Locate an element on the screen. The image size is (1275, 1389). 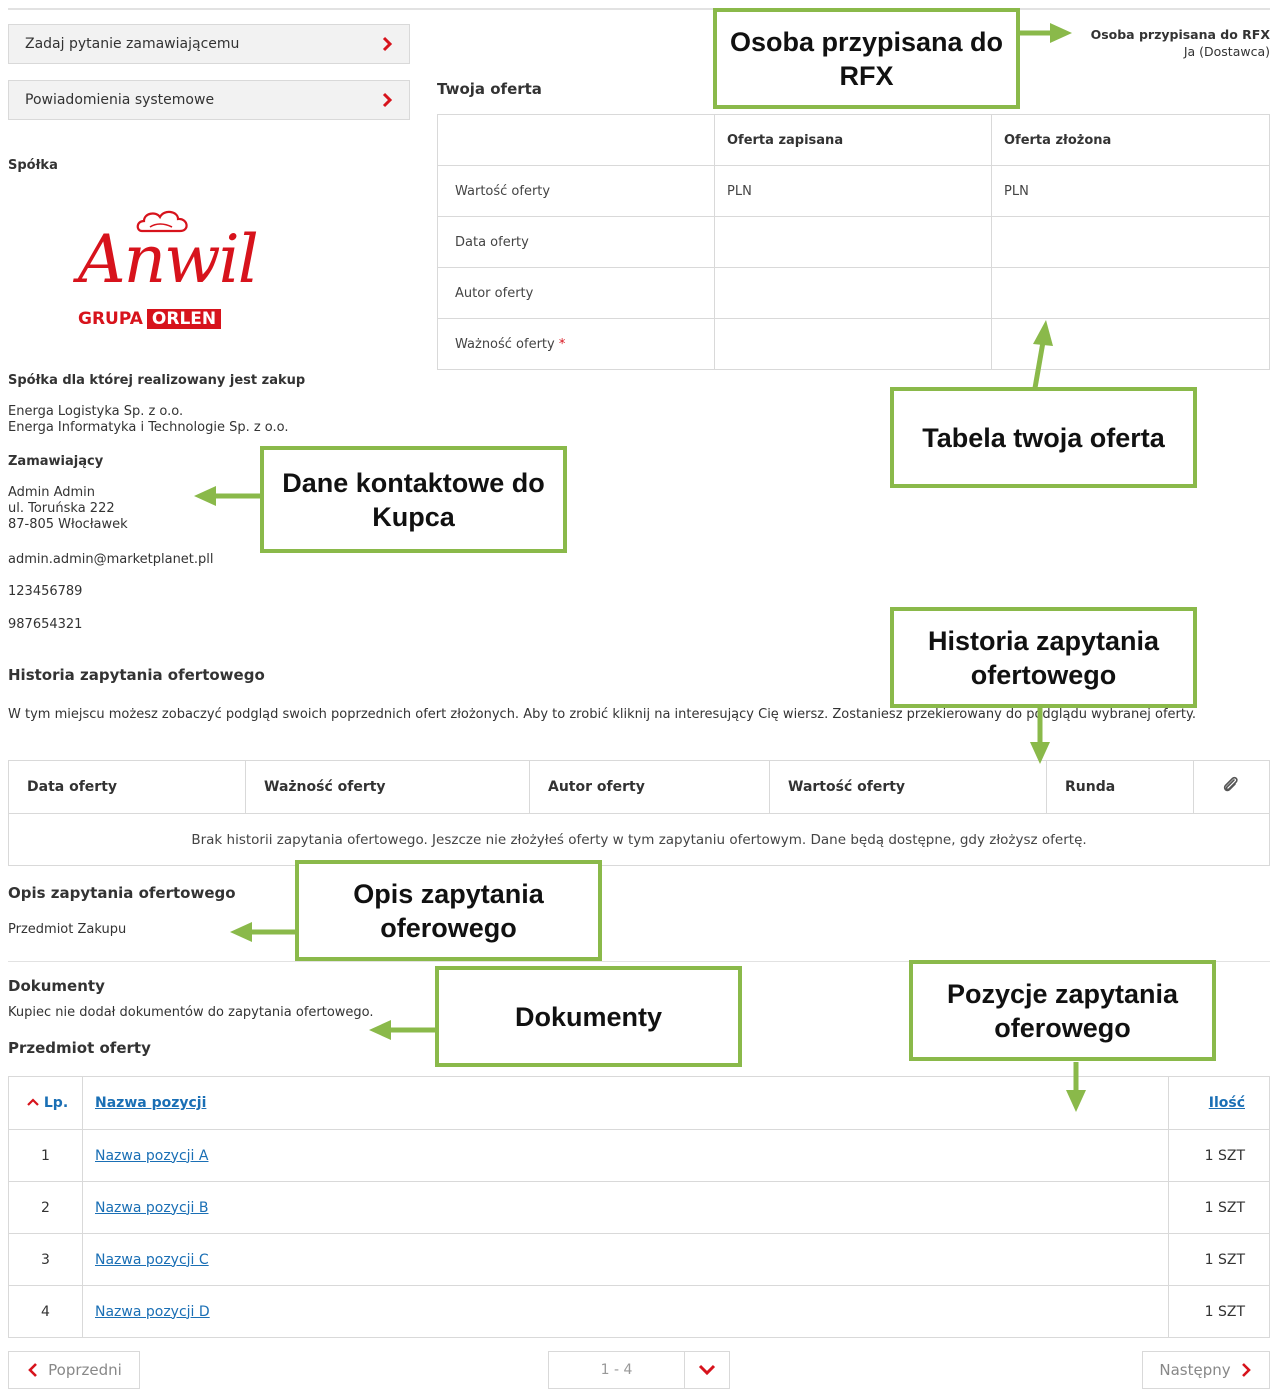
callout-rfx-person: Osoba przypisana do RFX is located at coordinates (866, 58).